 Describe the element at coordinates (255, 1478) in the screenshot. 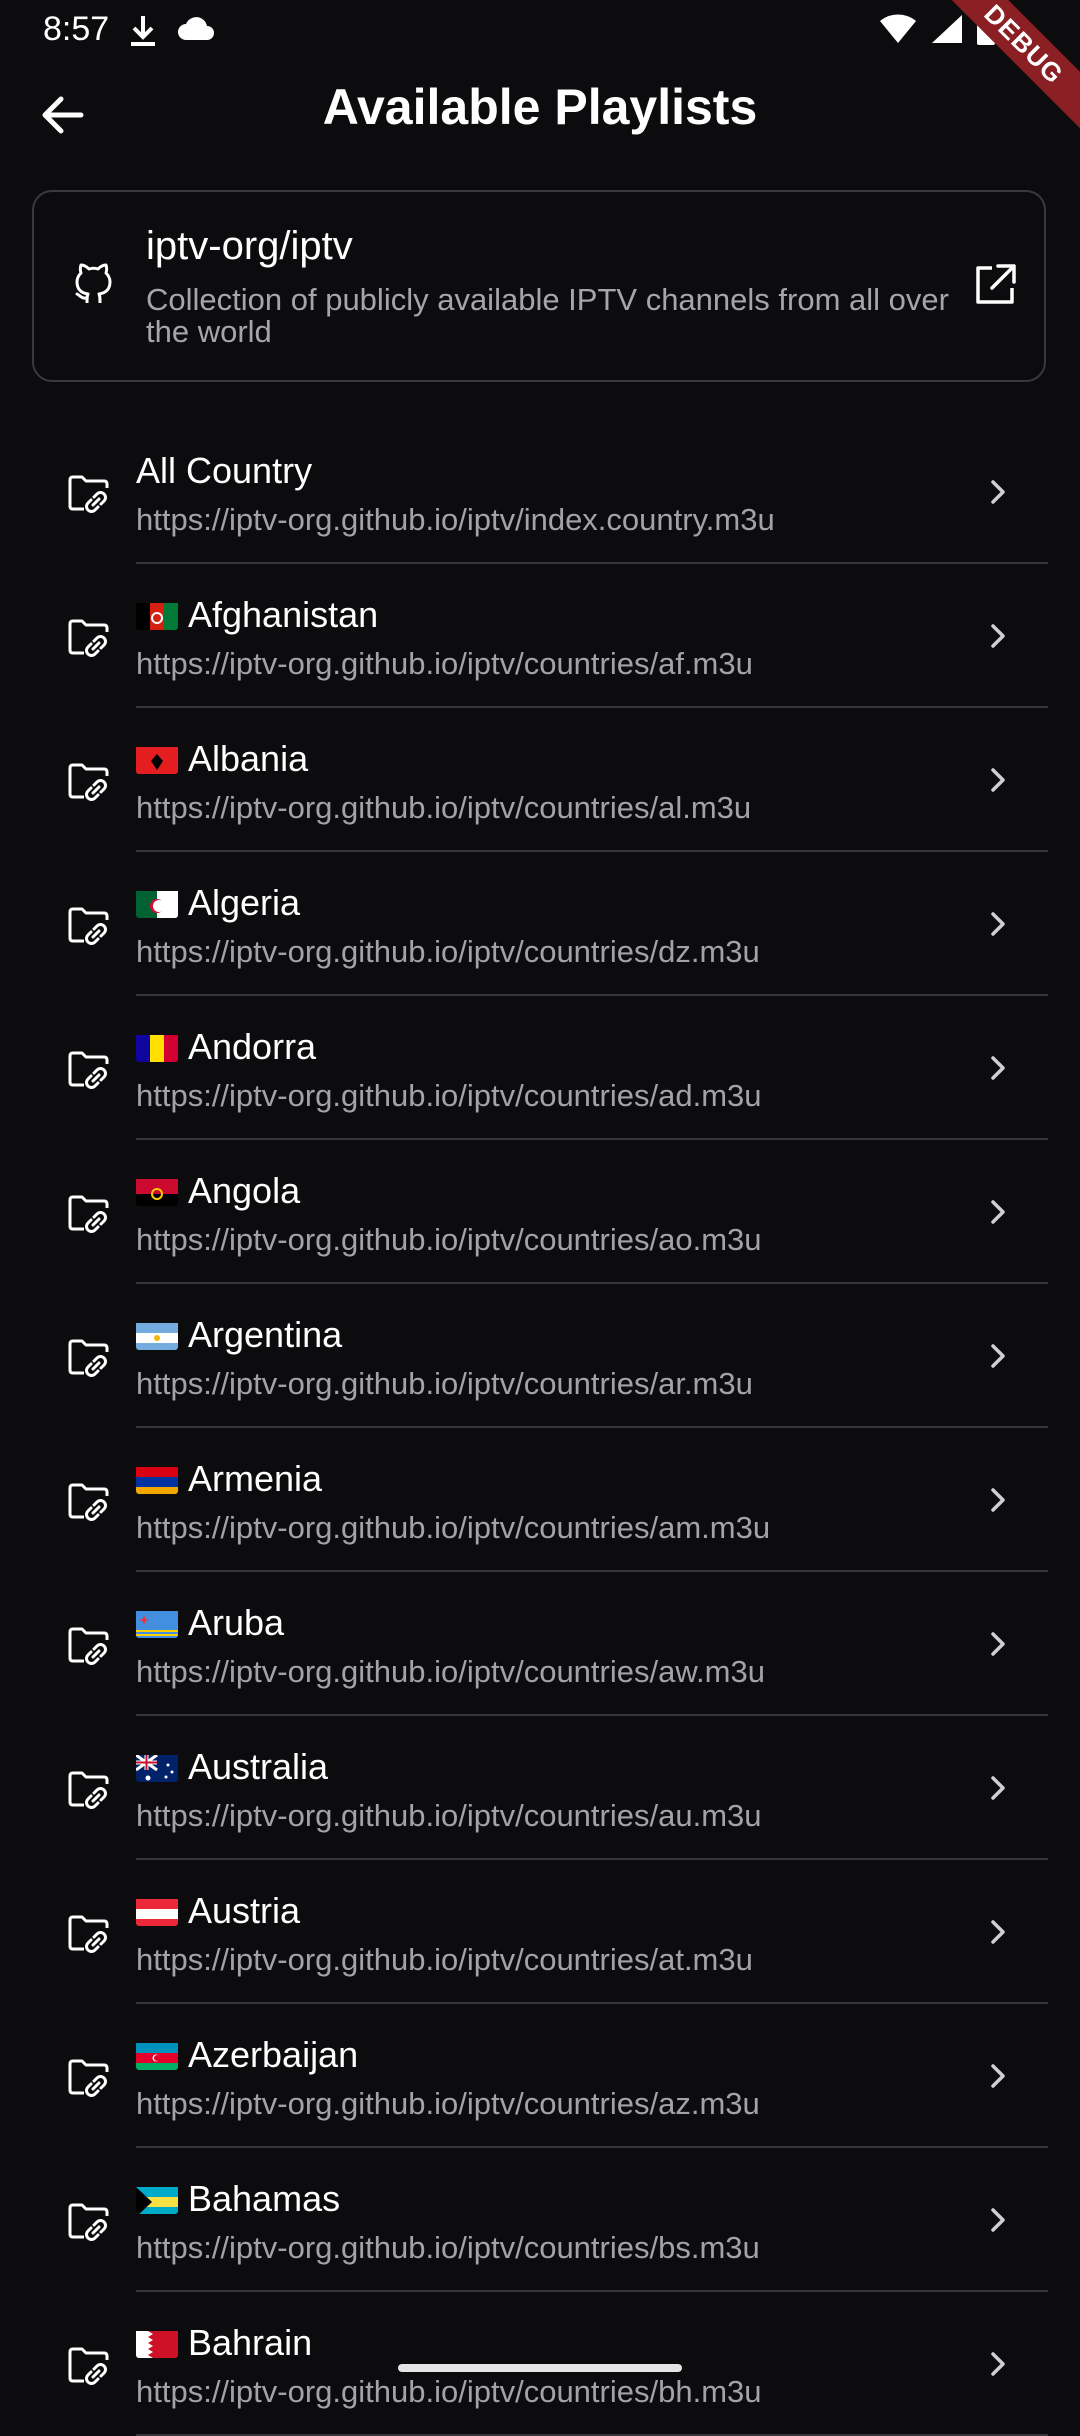

I see `playlist-name: Armenia` at that location.